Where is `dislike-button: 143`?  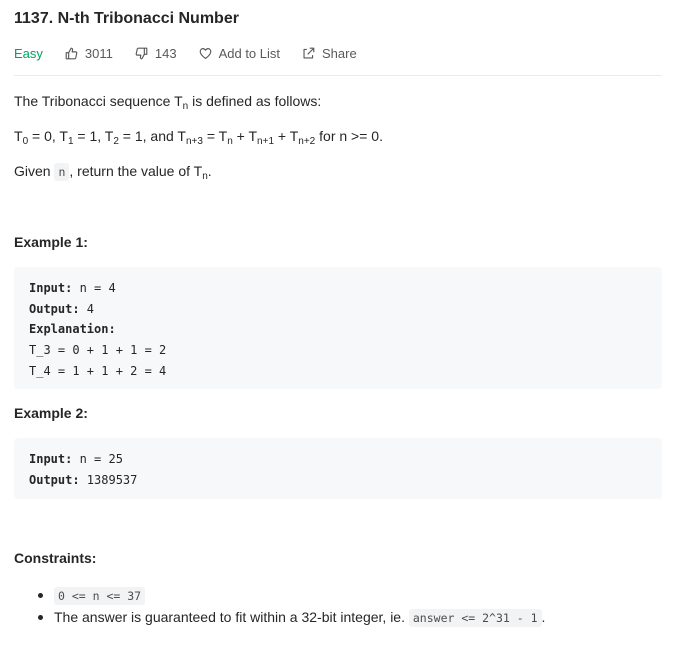
dislike-button: 143 is located at coordinates (156, 53).